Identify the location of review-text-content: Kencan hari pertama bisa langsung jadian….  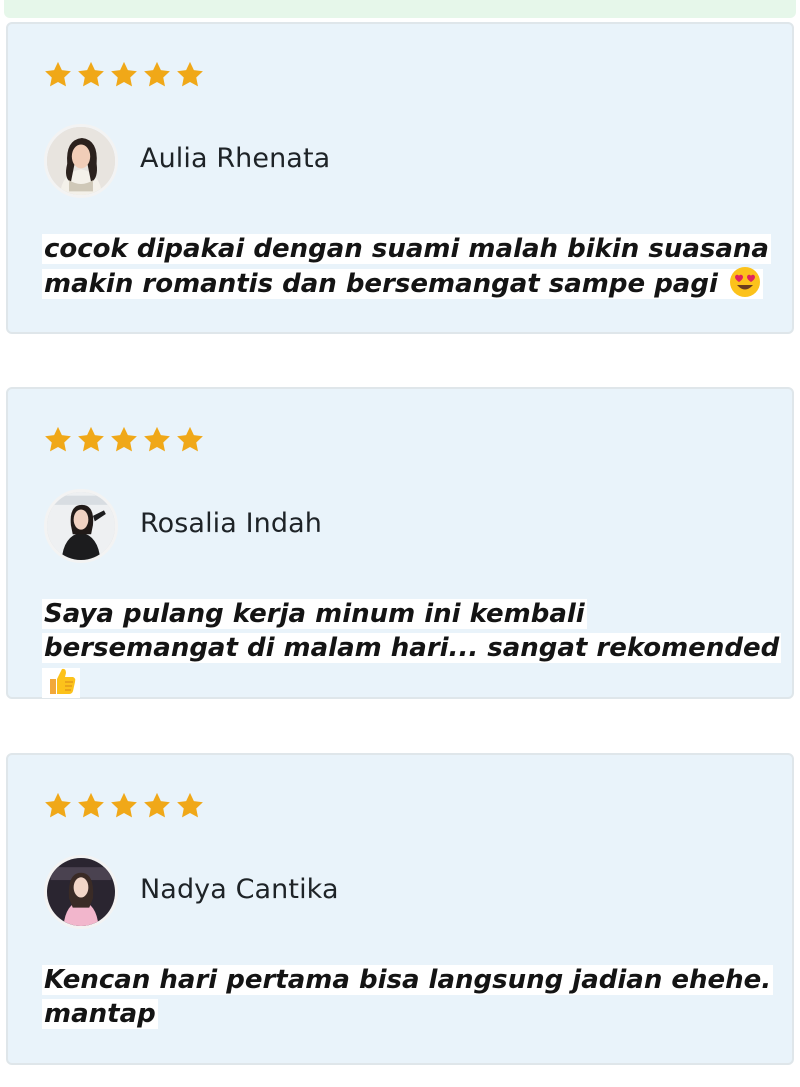
(408, 997).